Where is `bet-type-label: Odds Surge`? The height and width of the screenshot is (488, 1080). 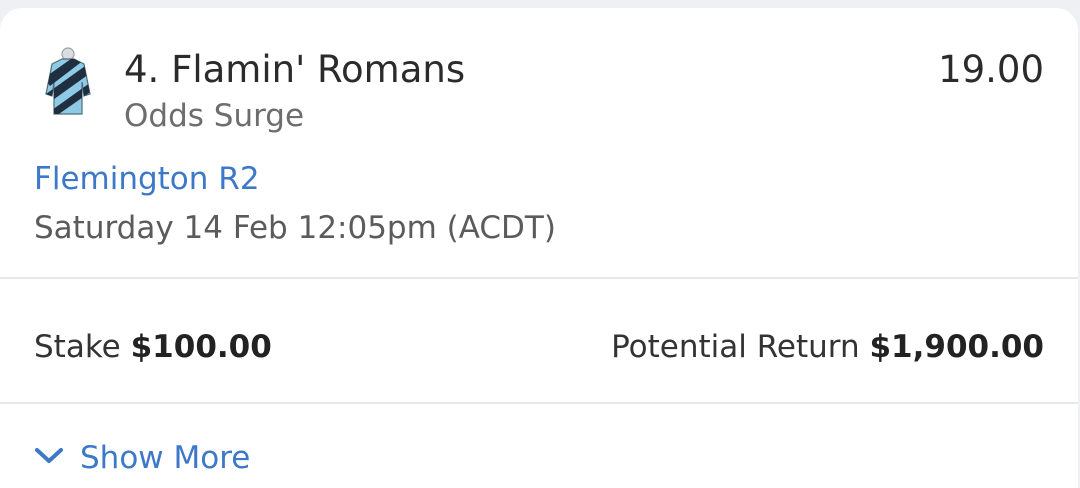
bet-type-label: Odds Surge is located at coordinates (214, 116).